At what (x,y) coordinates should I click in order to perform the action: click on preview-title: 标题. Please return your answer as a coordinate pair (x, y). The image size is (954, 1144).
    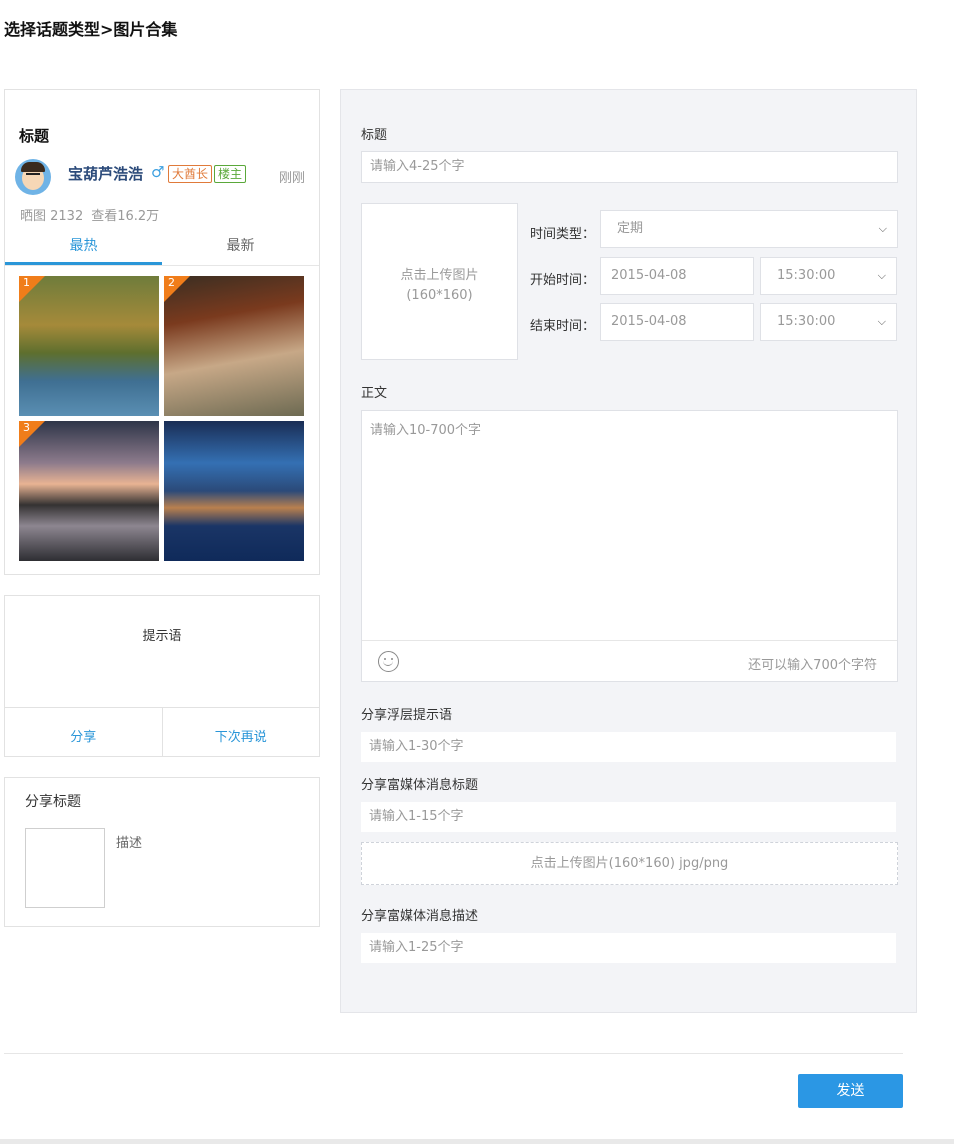
    Looking at the image, I should click on (34, 136).